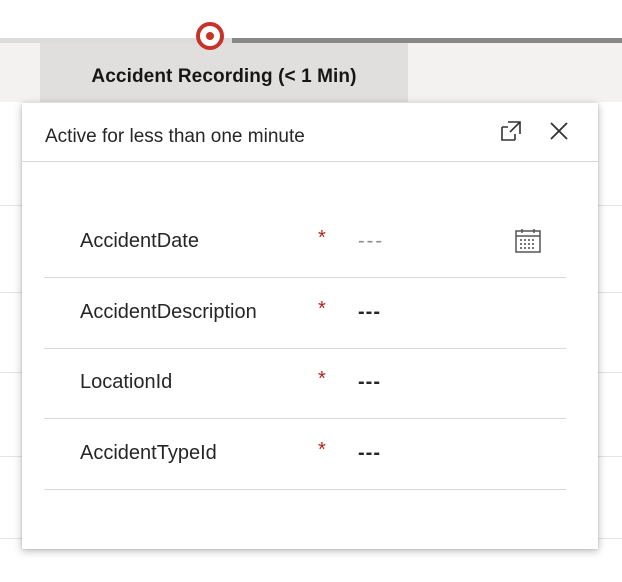 This screenshot has height=582, width=622. What do you see at coordinates (369, 382) in the screenshot?
I see `location-id-input: ---` at bounding box center [369, 382].